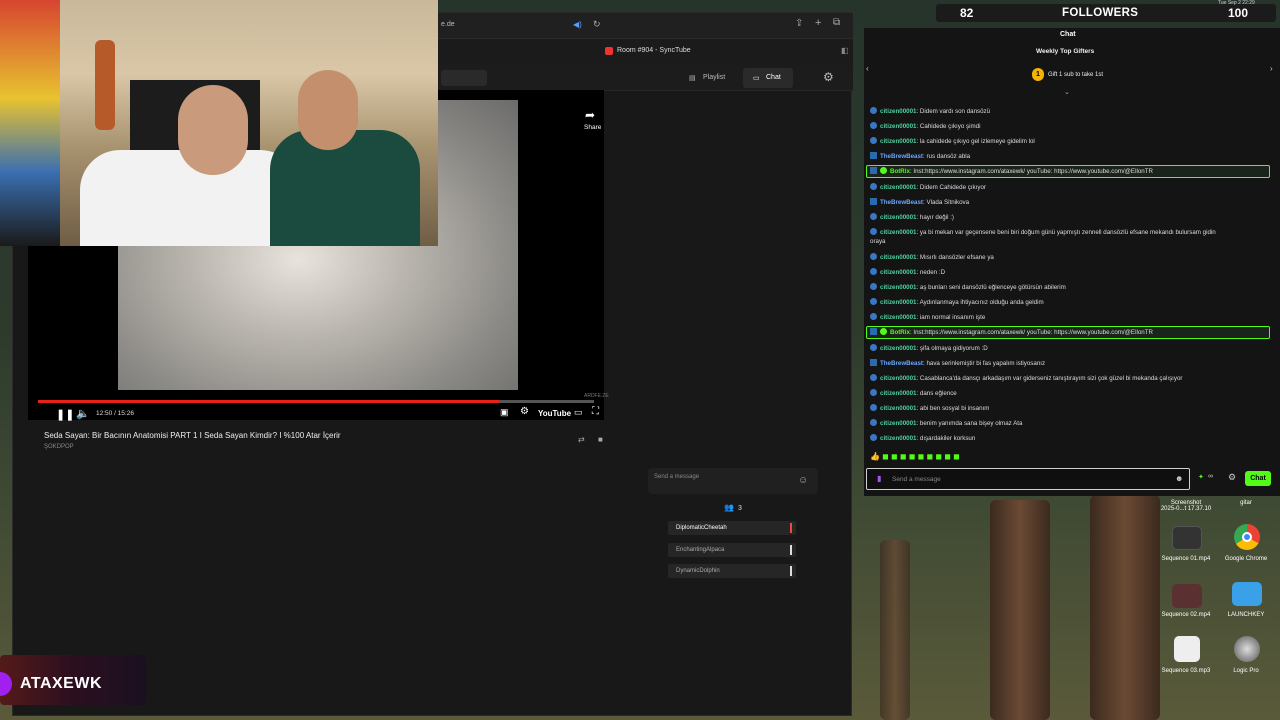 The image size is (1280, 720). Describe the element at coordinates (928, 187) in the screenshot. I see `chat-message: citizen00001: Didem Cahidede çıkıyor` at that location.